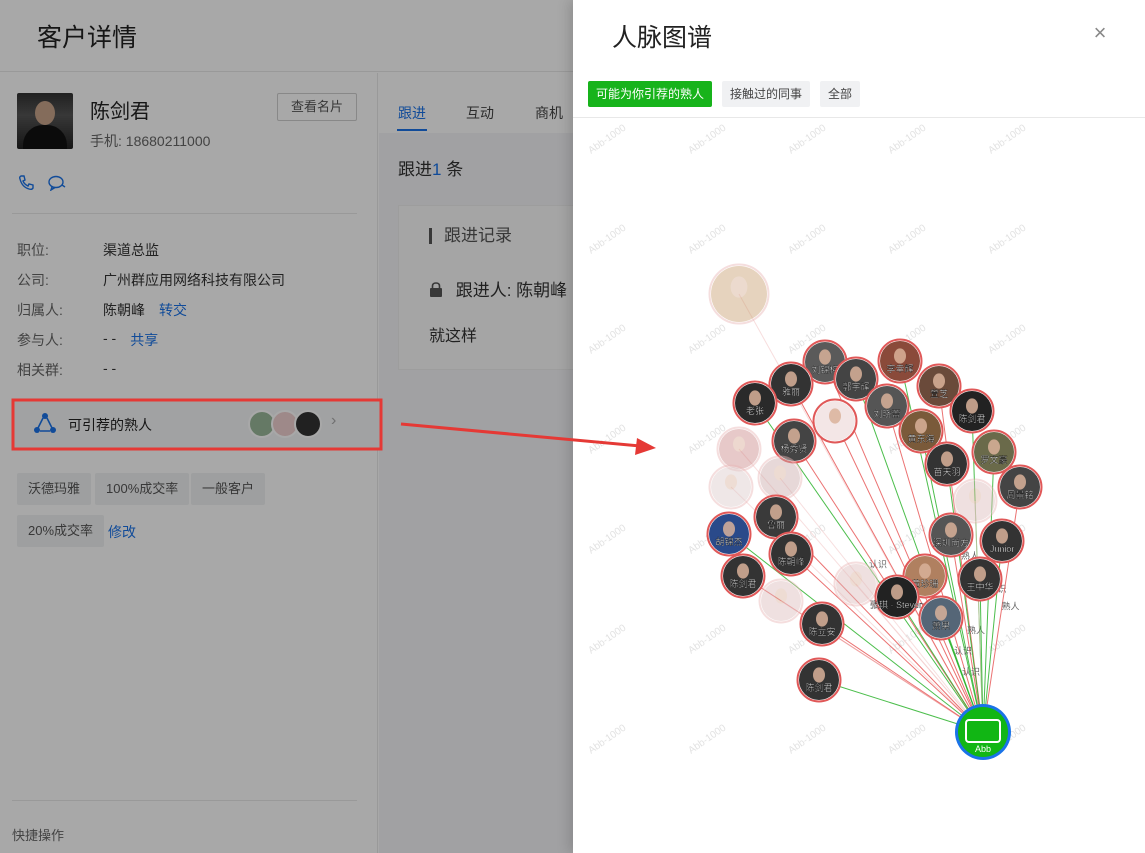 Image resolution: width=1145 pixels, height=853 pixels. Describe the element at coordinates (791, 391) in the screenshot. I see `graph-node-label: 雅丽` at that location.